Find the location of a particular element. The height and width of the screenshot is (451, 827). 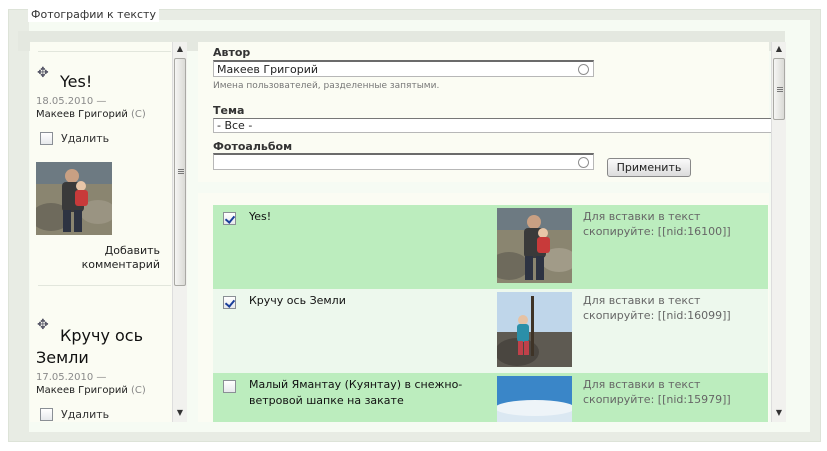

album-field is located at coordinates (403, 161).